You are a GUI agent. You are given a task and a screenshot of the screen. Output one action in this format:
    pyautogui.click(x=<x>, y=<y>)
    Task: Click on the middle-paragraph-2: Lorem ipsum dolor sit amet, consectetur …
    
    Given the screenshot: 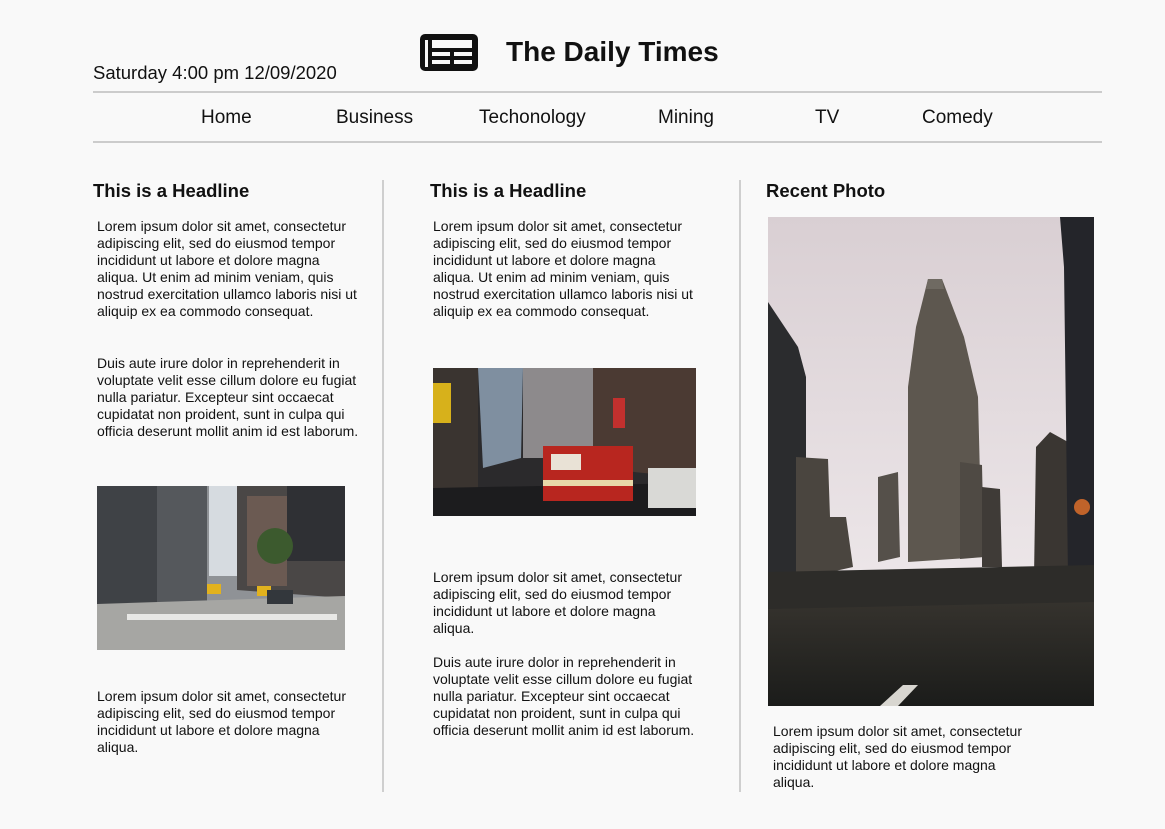 What is the action you would take?
    pyautogui.click(x=557, y=602)
    